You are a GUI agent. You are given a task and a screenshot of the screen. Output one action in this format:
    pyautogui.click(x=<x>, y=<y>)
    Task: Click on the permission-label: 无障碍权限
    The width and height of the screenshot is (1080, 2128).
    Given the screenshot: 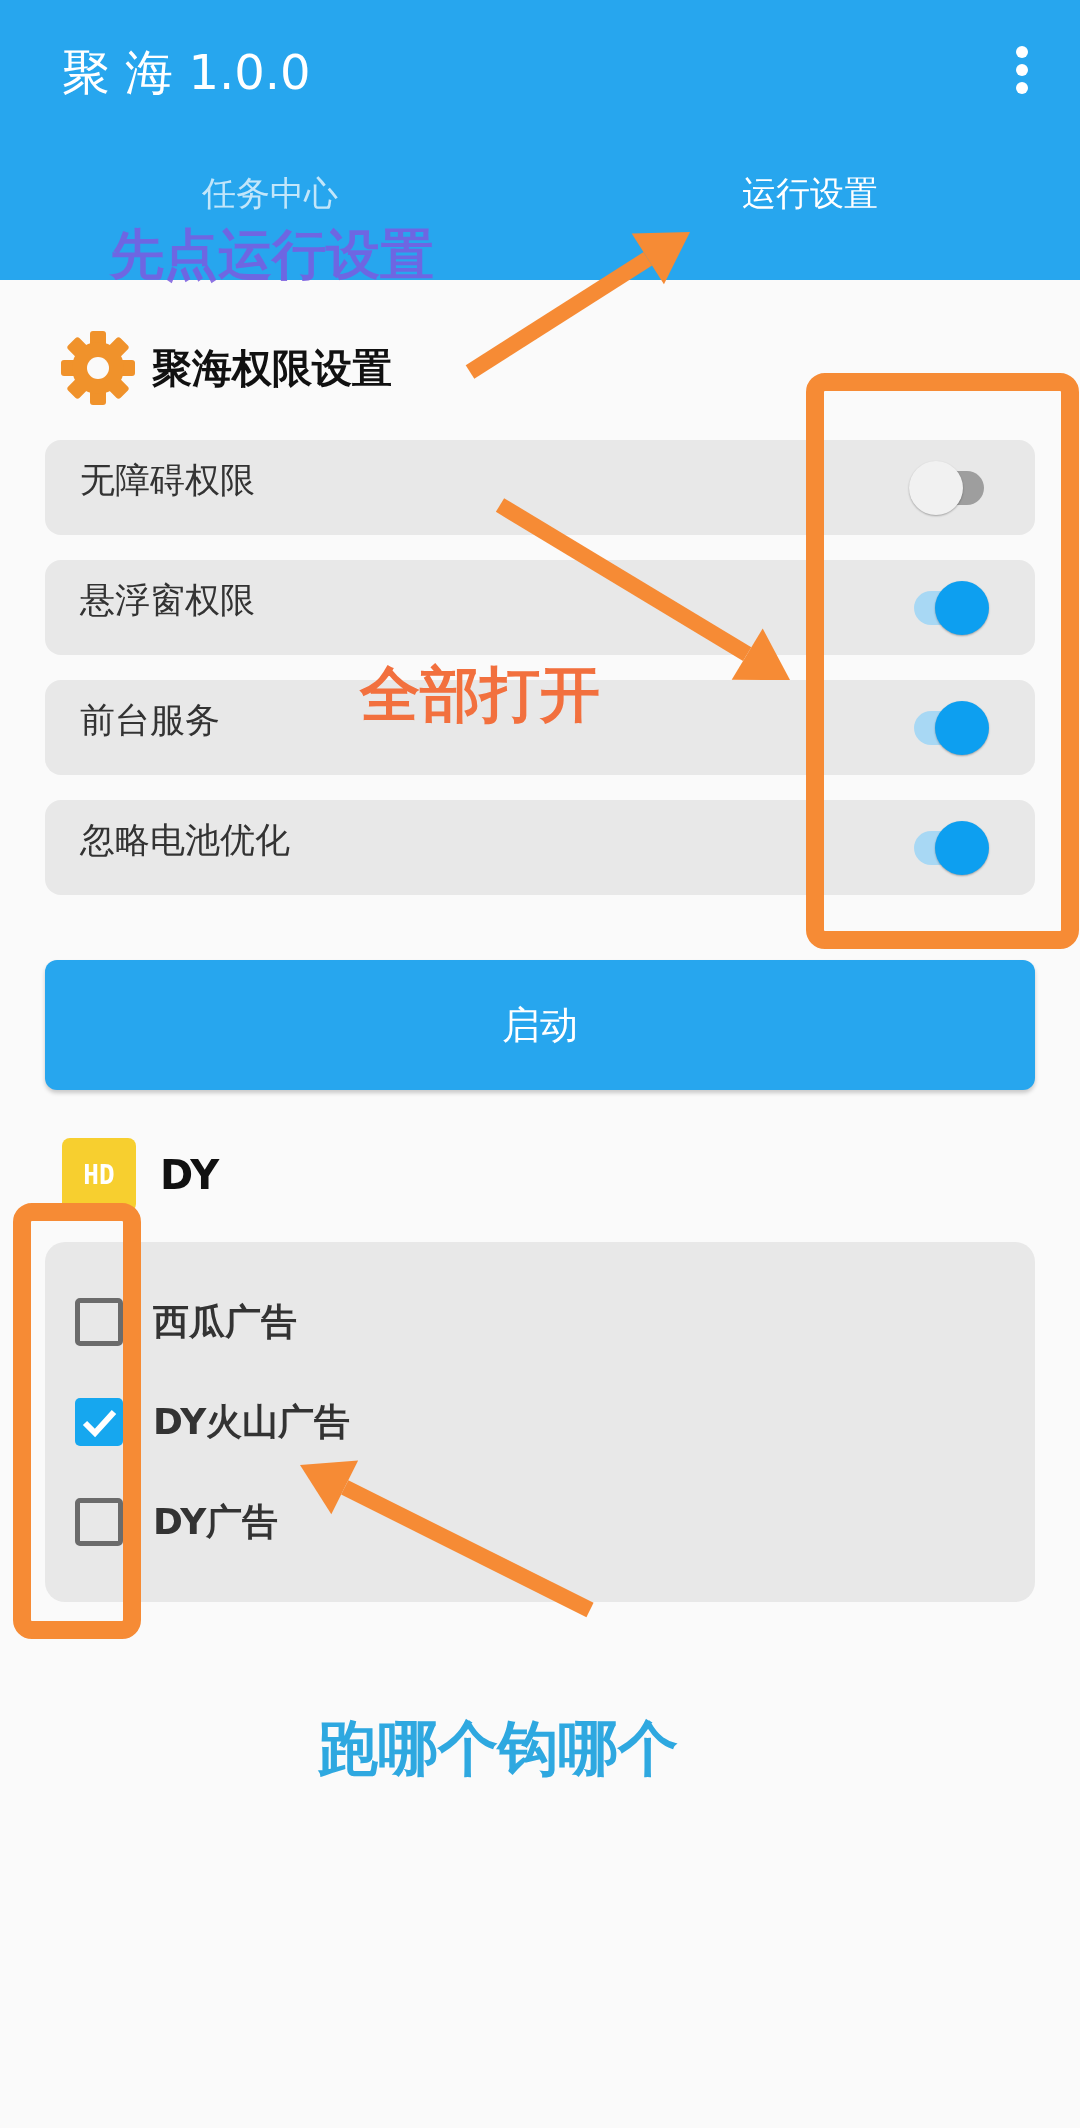 What is the action you would take?
    pyautogui.click(x=167, y=481)
    